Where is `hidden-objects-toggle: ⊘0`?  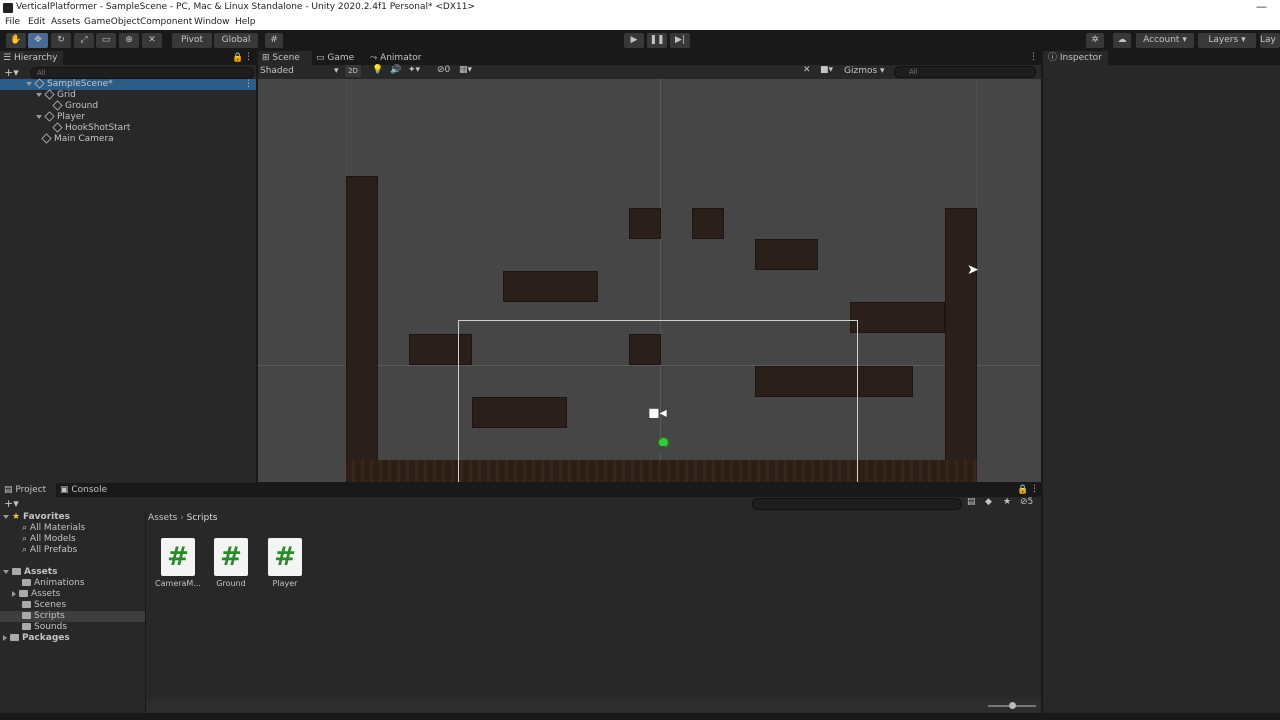
hidden-objects-toggle: ⊘0 is located at coordinates (443, 70).